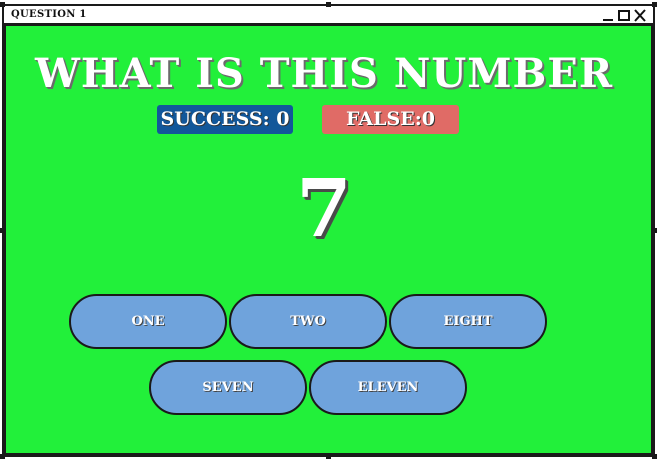  I want to click on resize-handle-top-left, so click(2, 4).